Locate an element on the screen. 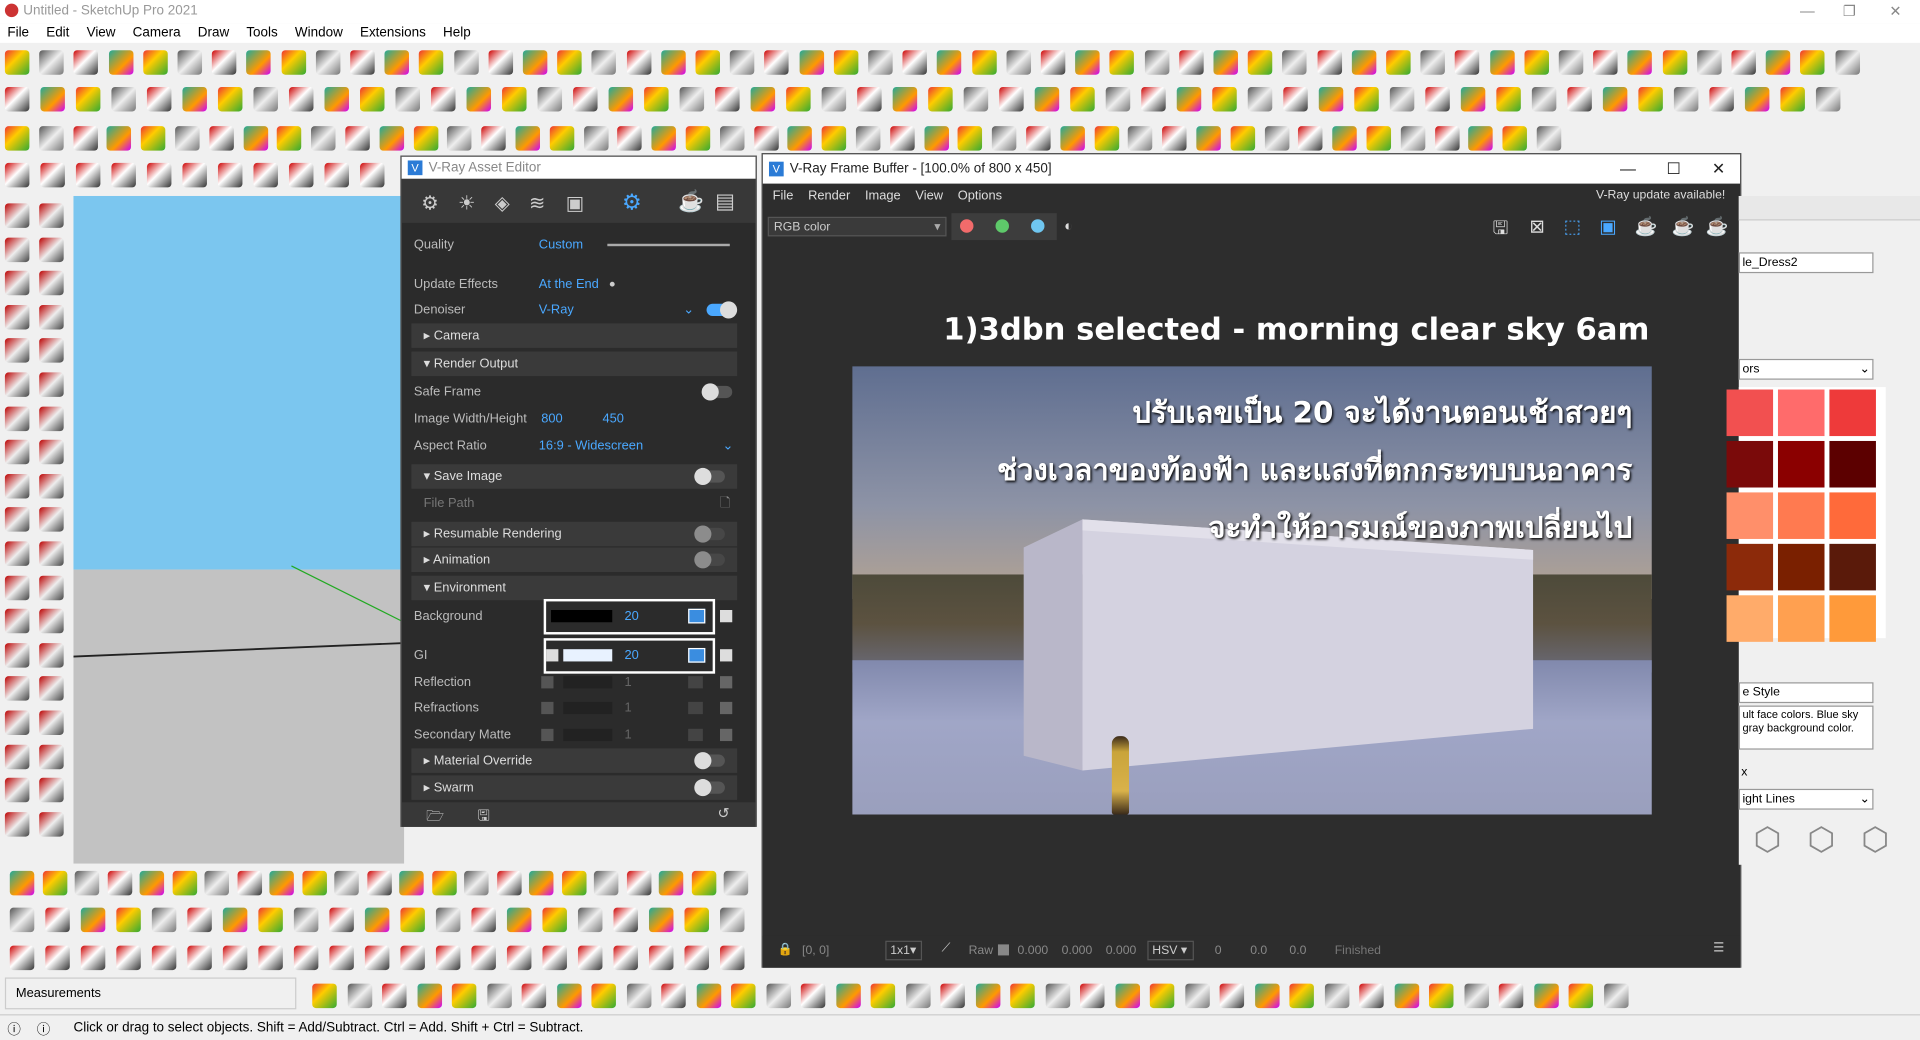  render-interactive-icon: ☕ is located at coordinates (1646, 227).